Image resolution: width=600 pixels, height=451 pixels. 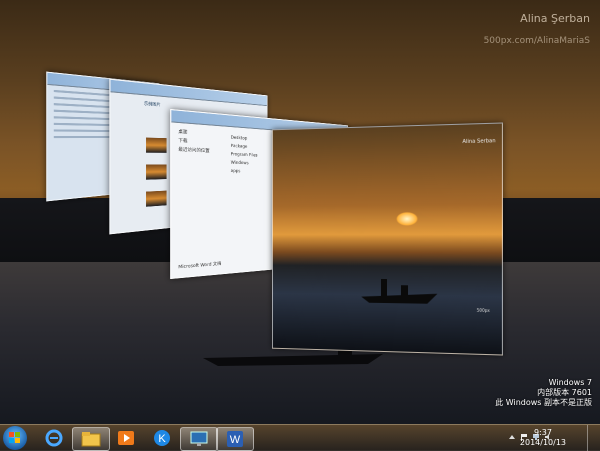 I want to click on status-bar: Microsoft Word 文档, so click(x=200, y=265).